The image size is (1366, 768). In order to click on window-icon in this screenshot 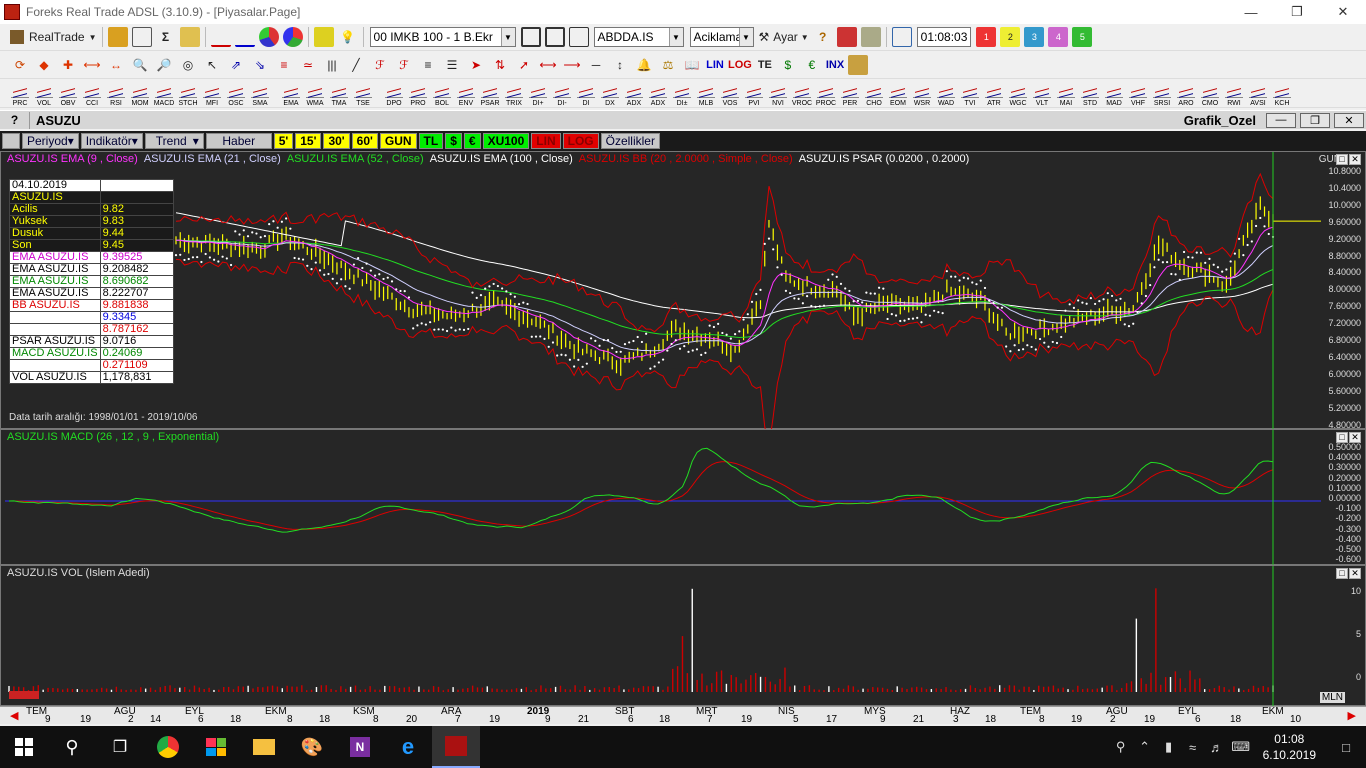, I will do `click(901, 37)`.